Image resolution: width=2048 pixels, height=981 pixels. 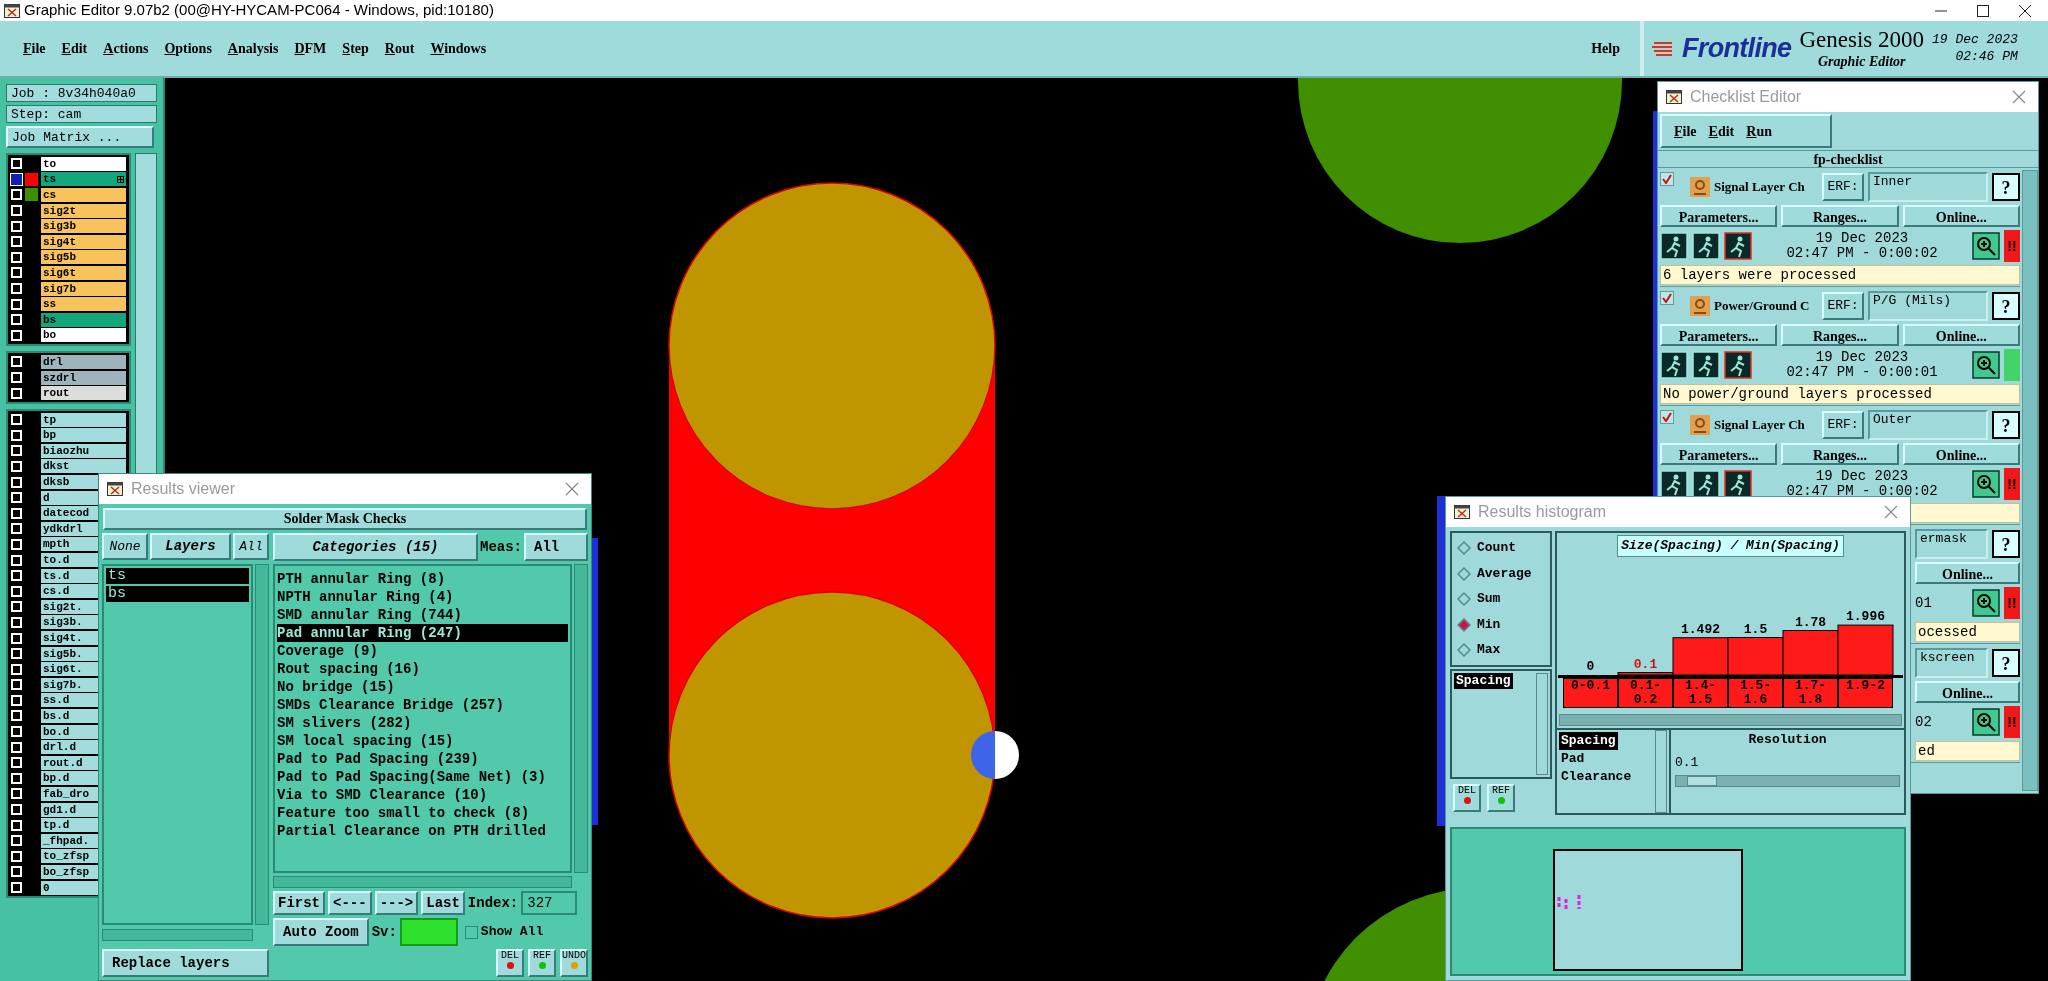 I want to click on menu-item: Analysis, so click(x=253, y=48).